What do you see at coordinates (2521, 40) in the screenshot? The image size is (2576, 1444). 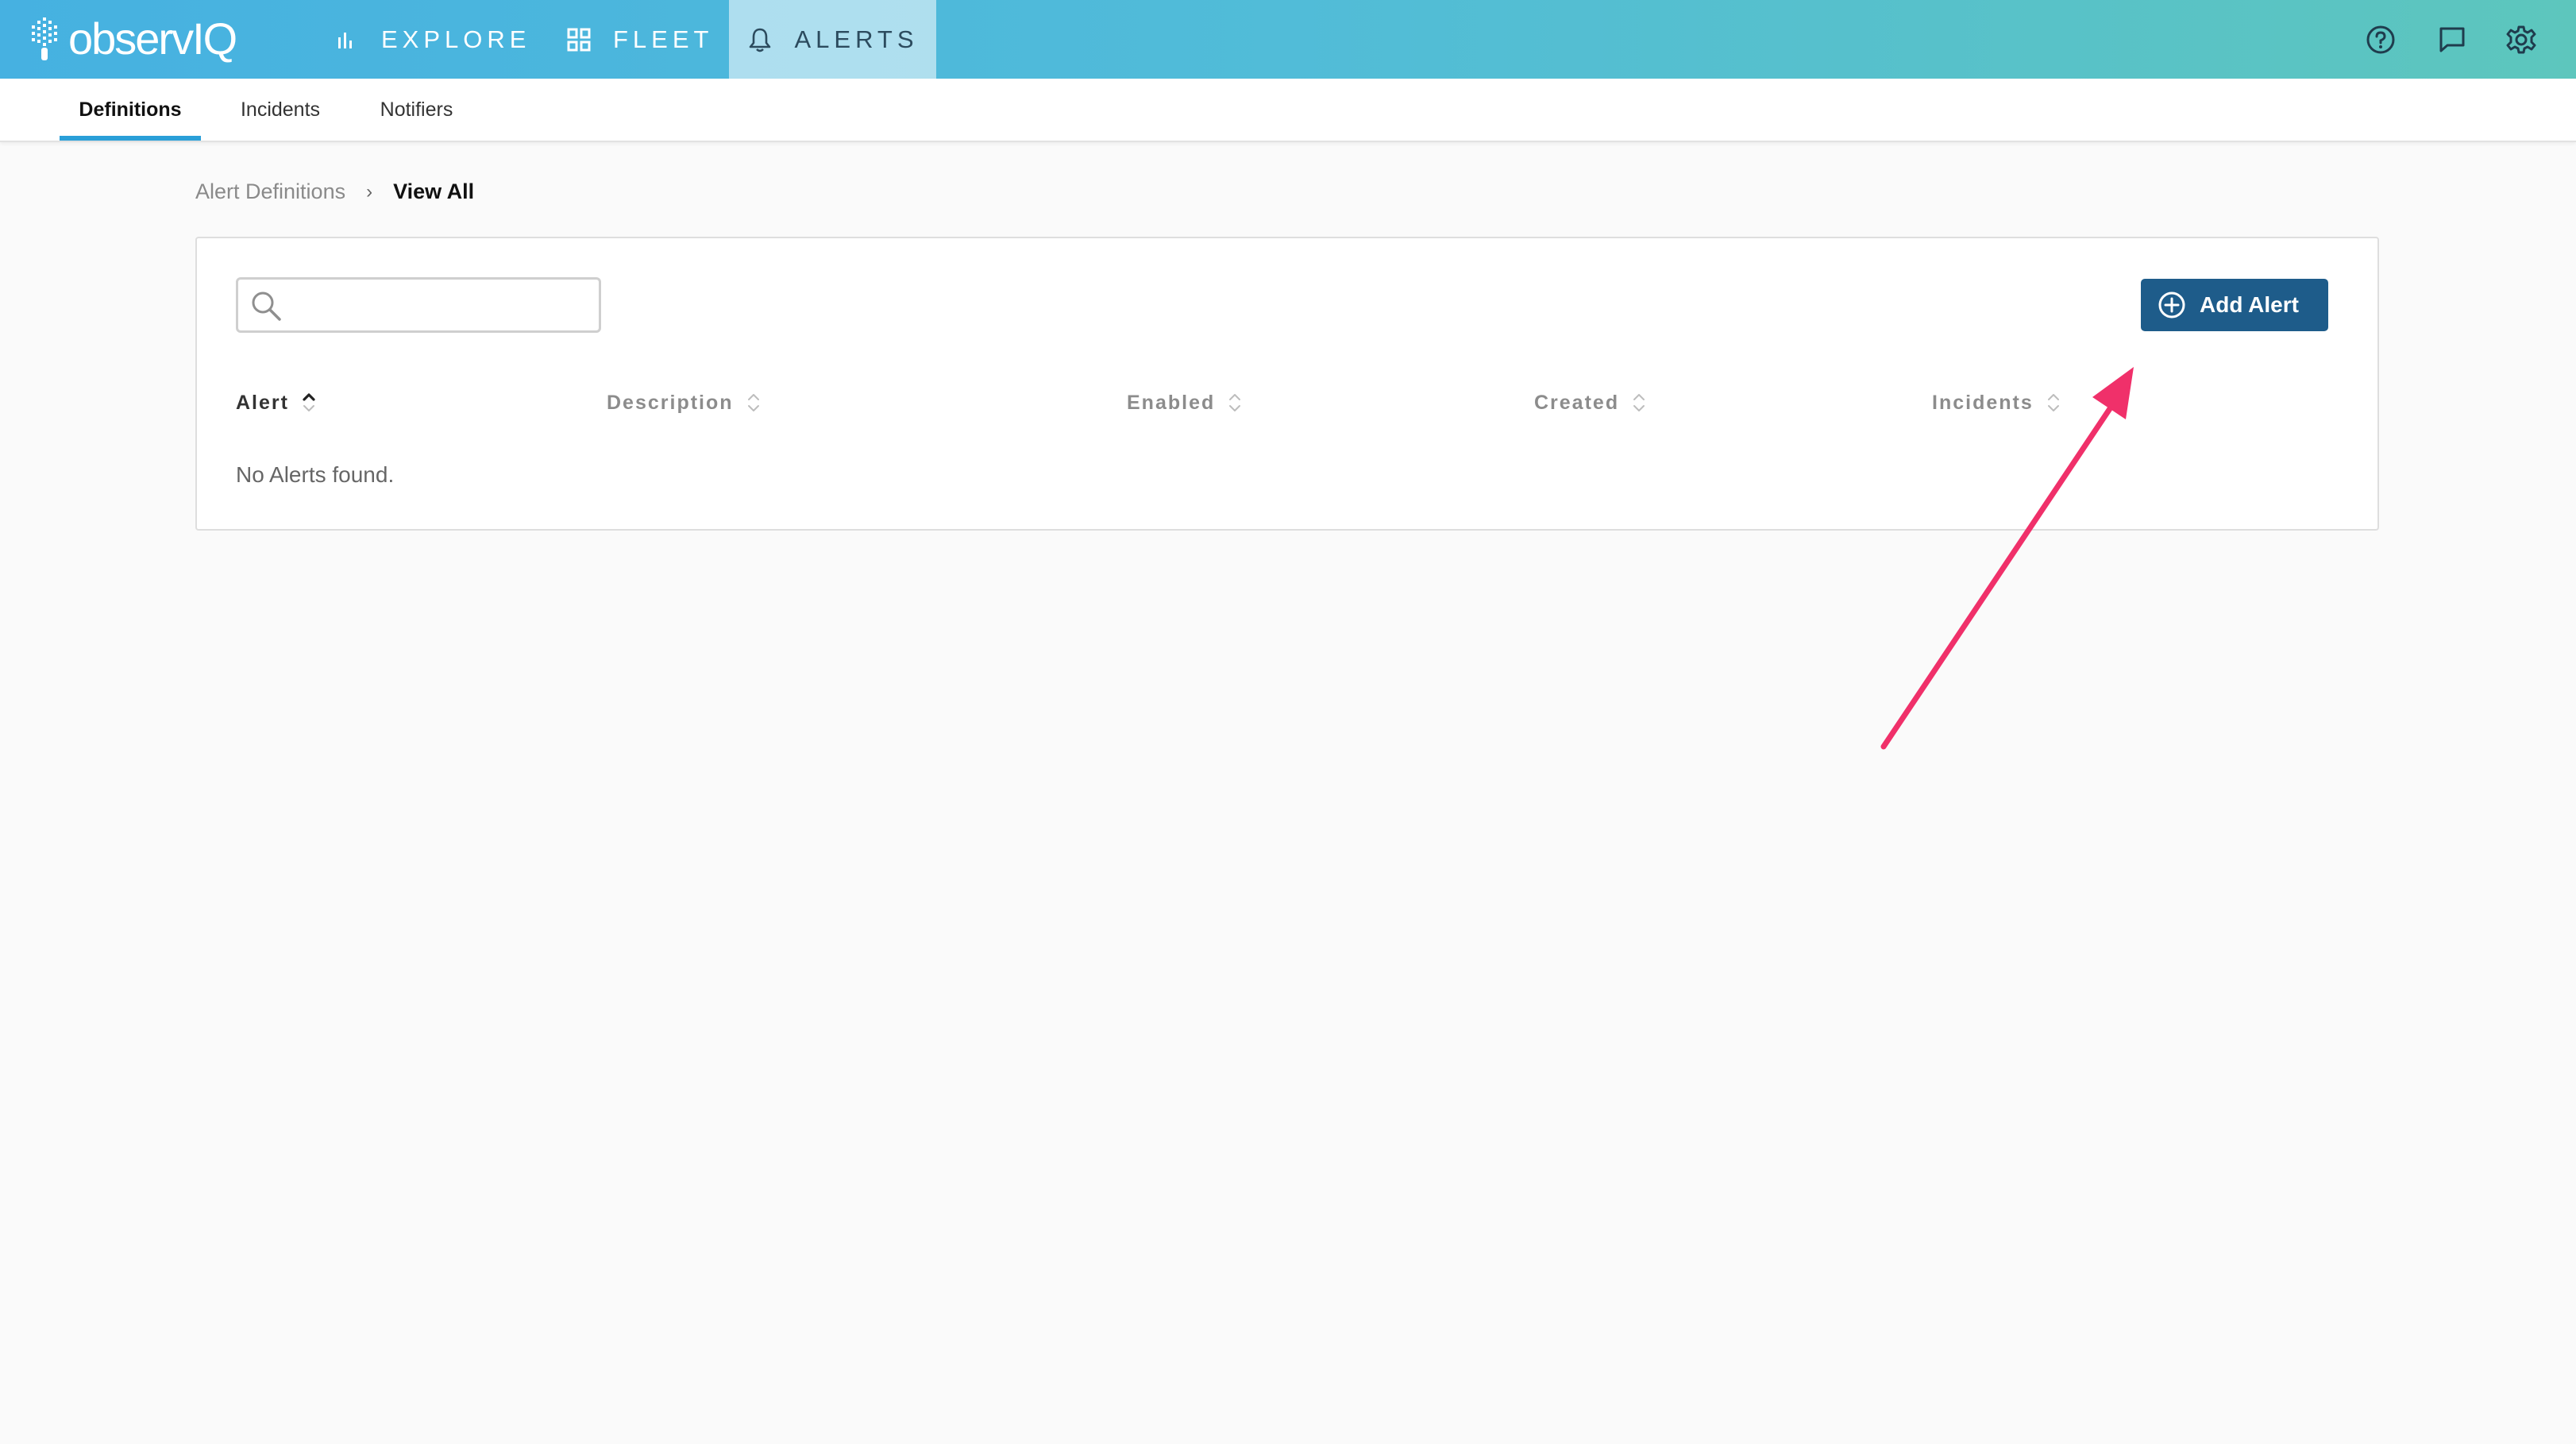 I see `settings-icon` at bounding box center [2521, 40].